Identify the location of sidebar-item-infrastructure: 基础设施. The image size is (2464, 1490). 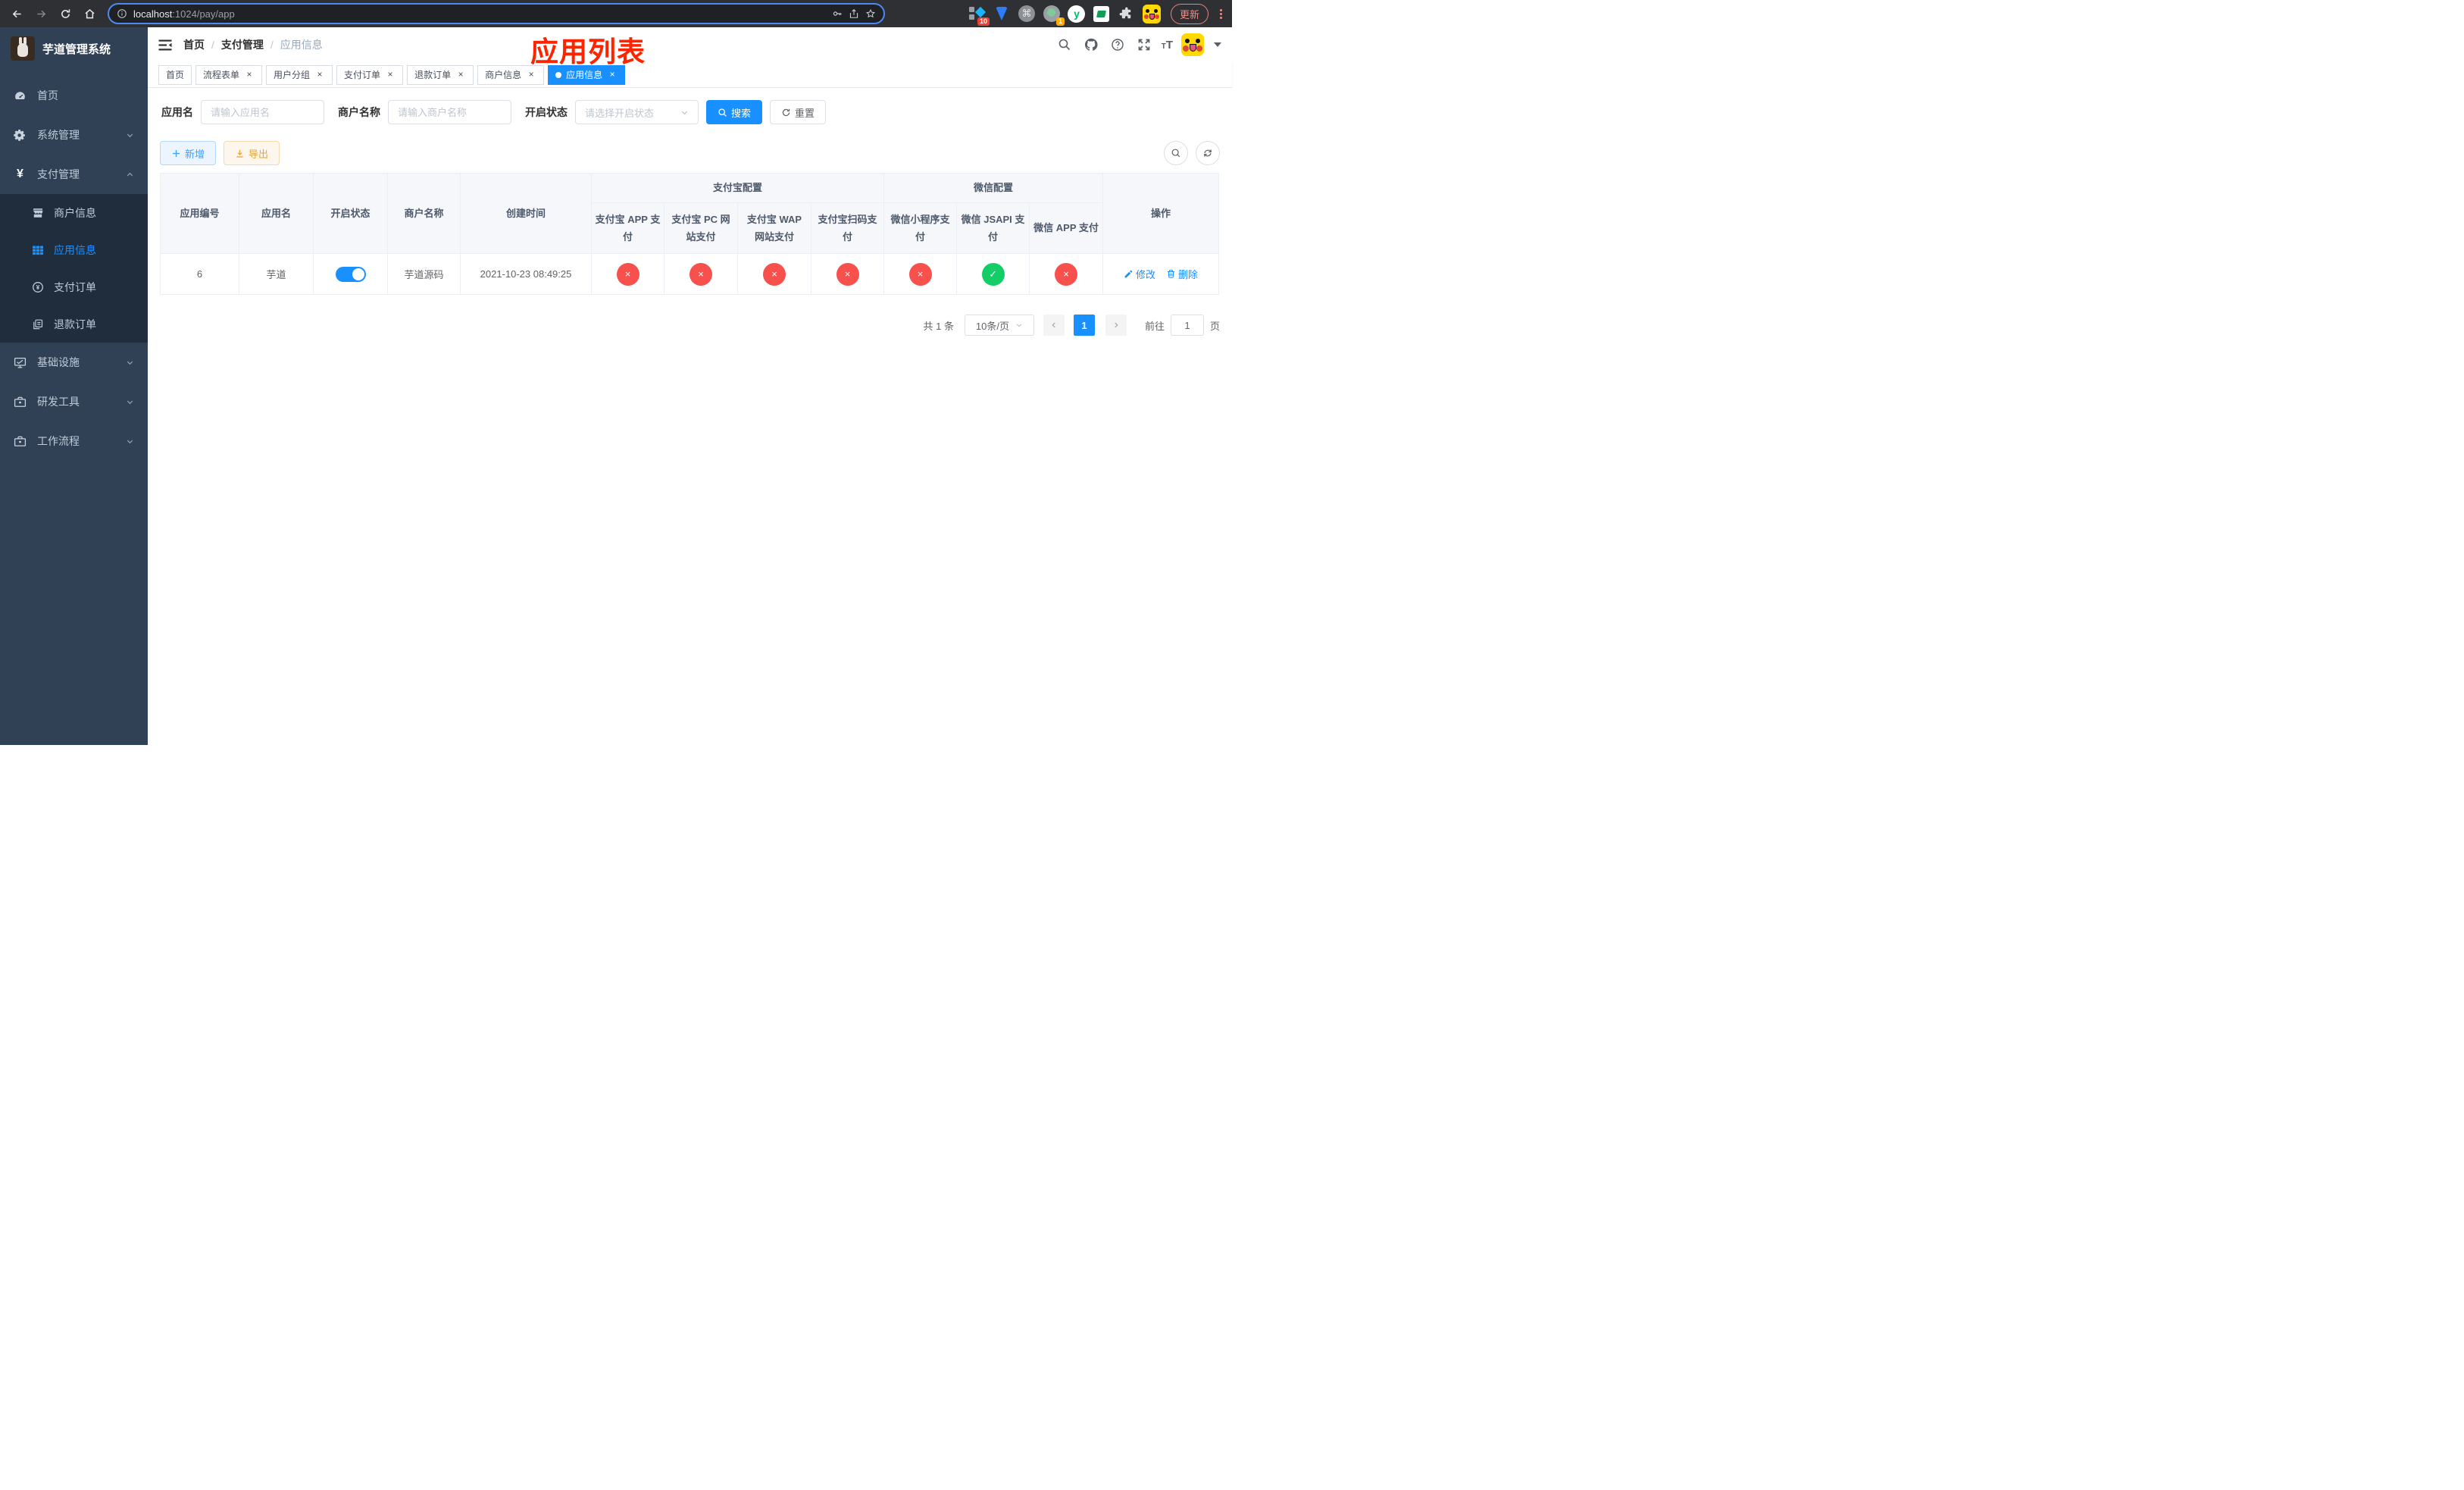
(74, 362).